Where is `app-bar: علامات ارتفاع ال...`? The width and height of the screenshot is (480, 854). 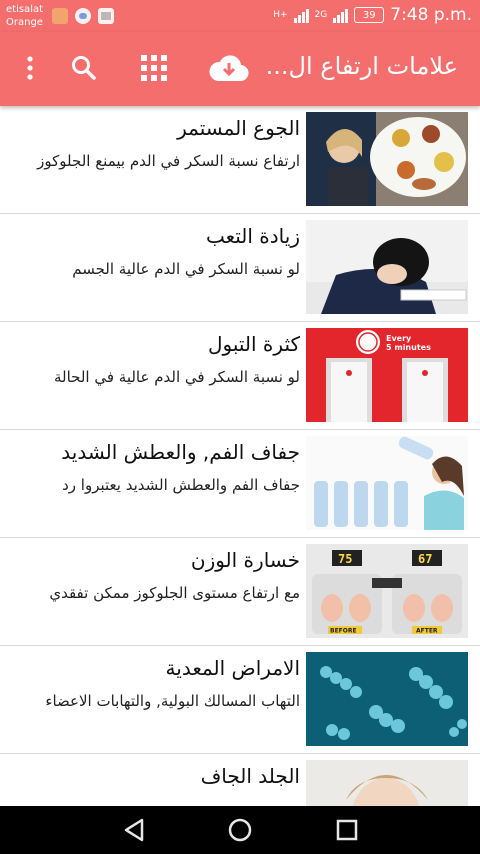 app-bar: علامات ارتفاع ال... is located at coordinates (240, 69).